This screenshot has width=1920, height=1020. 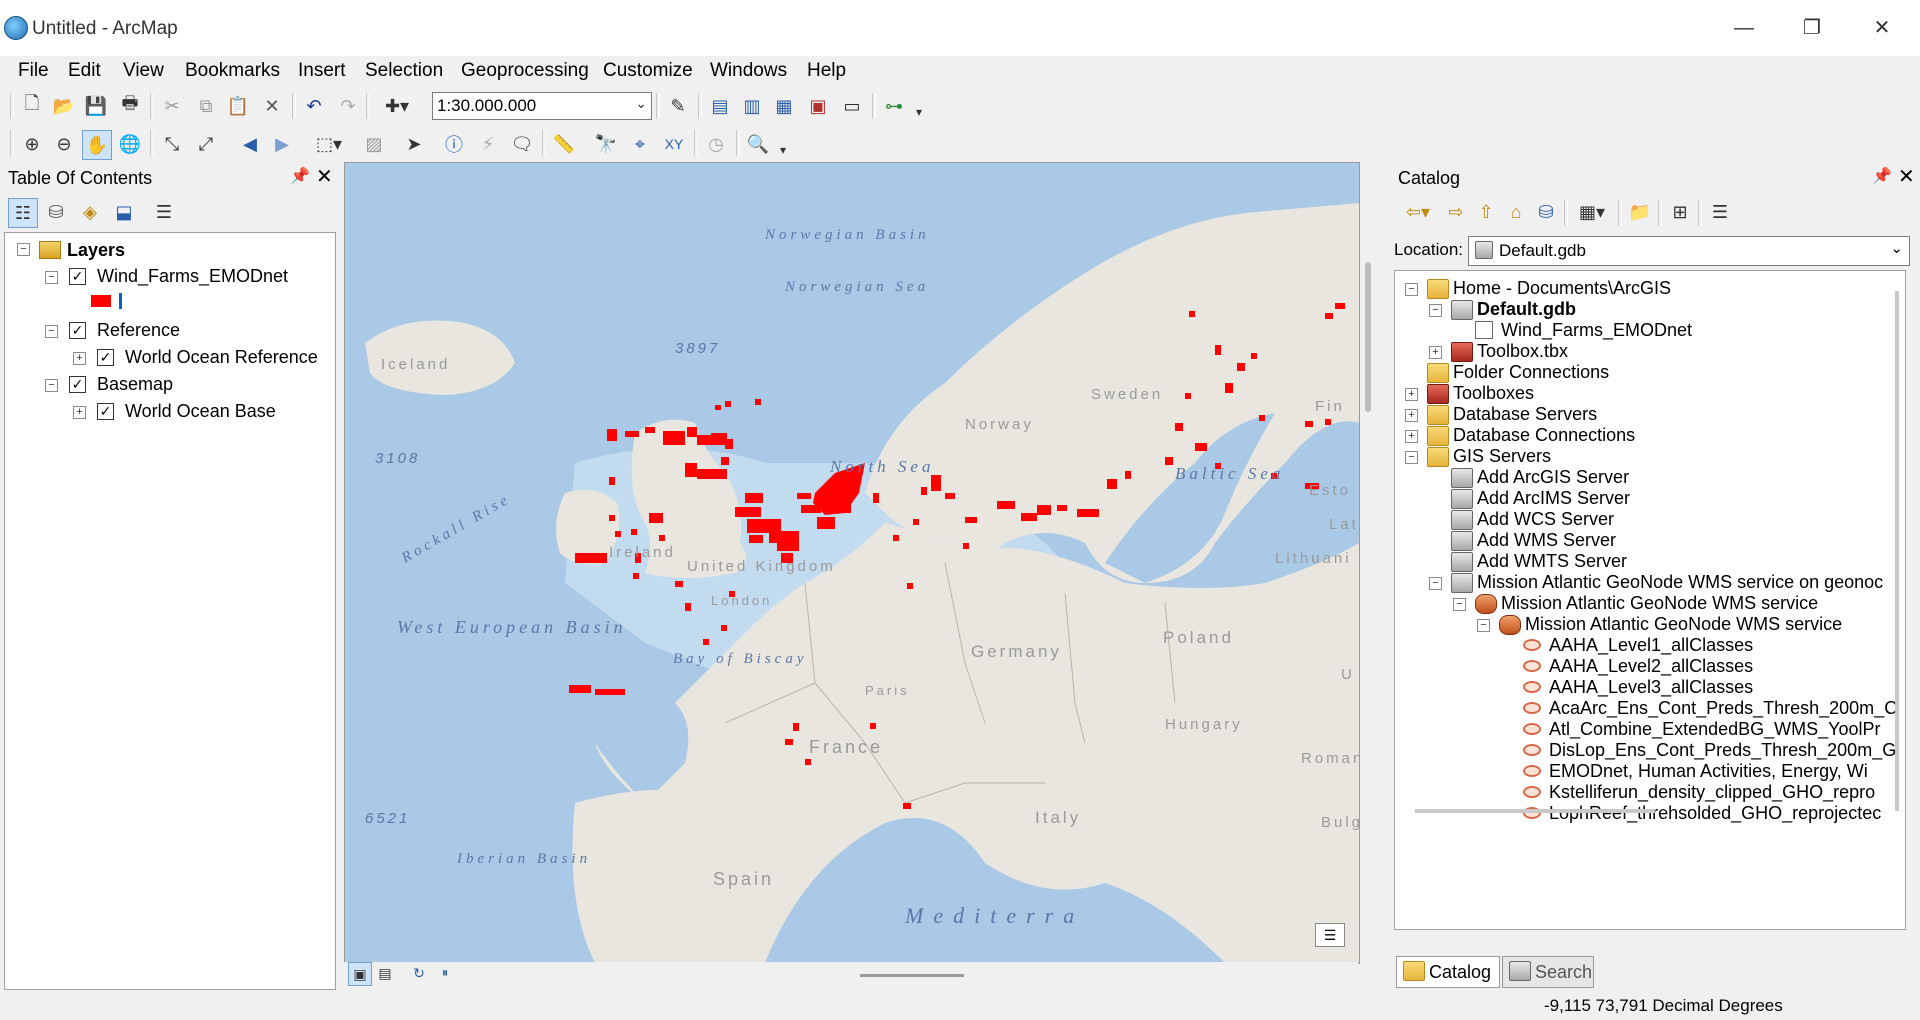 What do you see at coordinates (1546, 212) in the screenshot?
I see `default-geodatabase-icon: ⛁` at bounding box center [1546, 212].